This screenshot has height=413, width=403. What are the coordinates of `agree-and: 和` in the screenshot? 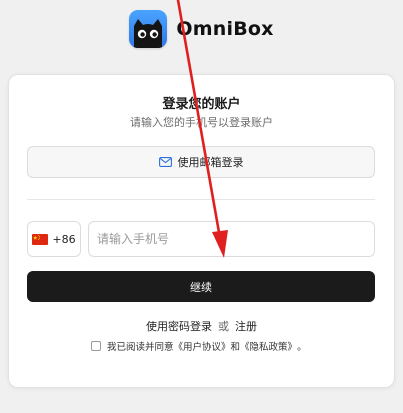 It's located at (235, 347).